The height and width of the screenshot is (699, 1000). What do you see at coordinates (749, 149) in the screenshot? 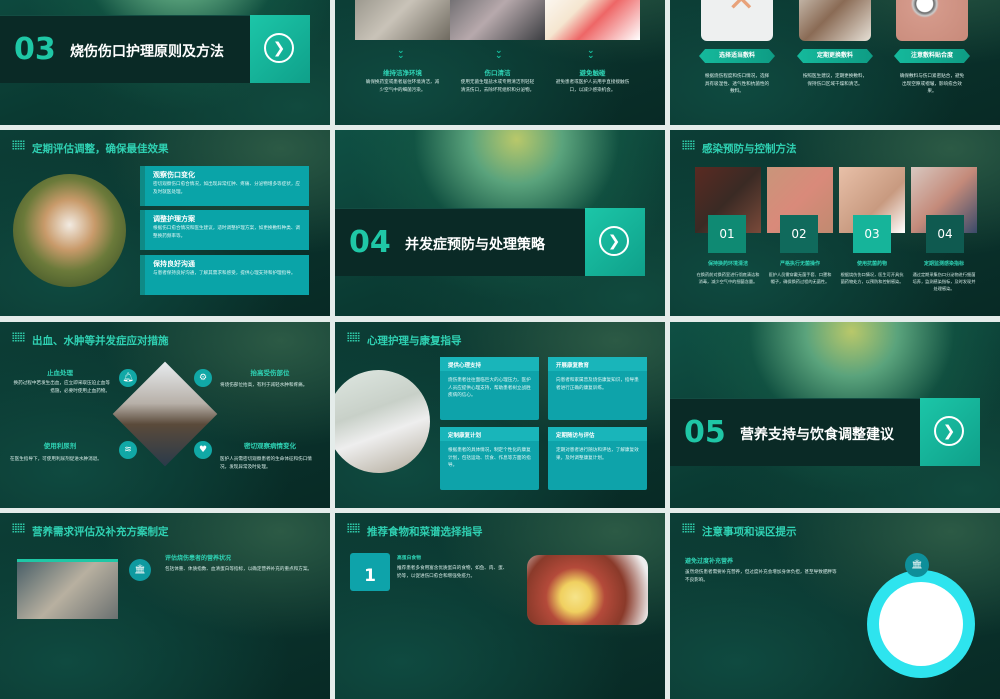
I see `slide-title: 感染预防与控制方法` at bounding box center [749, 149].